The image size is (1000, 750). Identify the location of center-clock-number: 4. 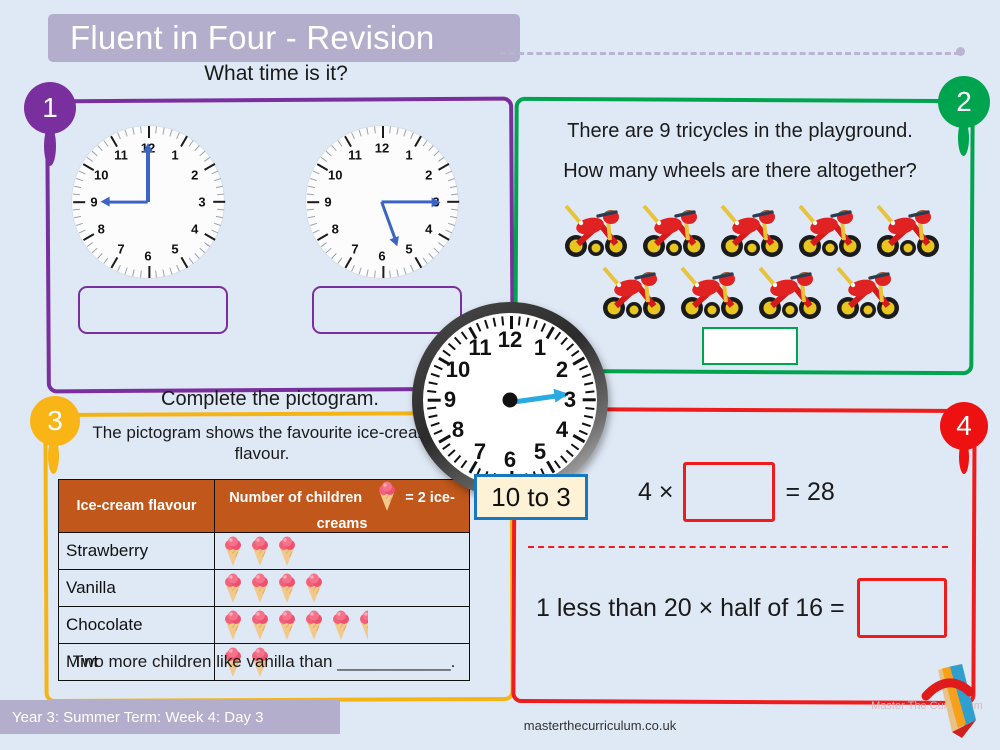
(562, 429).